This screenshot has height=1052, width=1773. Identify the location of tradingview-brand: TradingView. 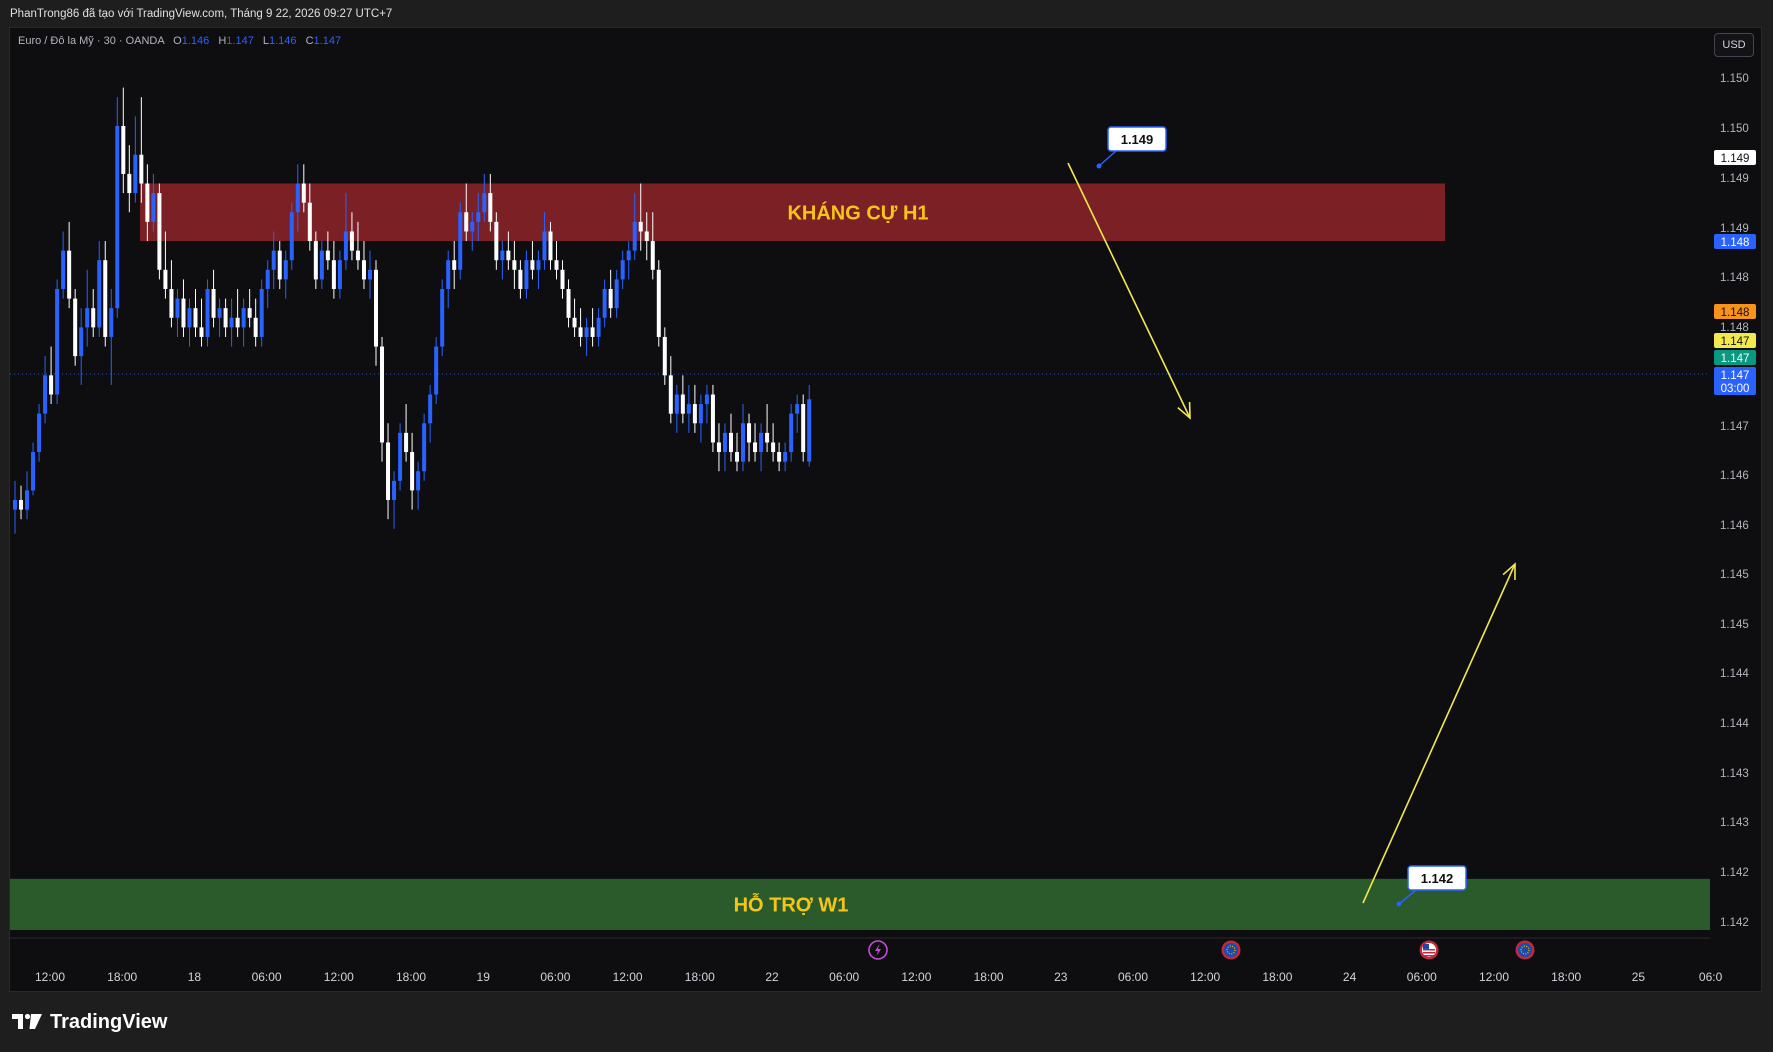
(89, 1022).